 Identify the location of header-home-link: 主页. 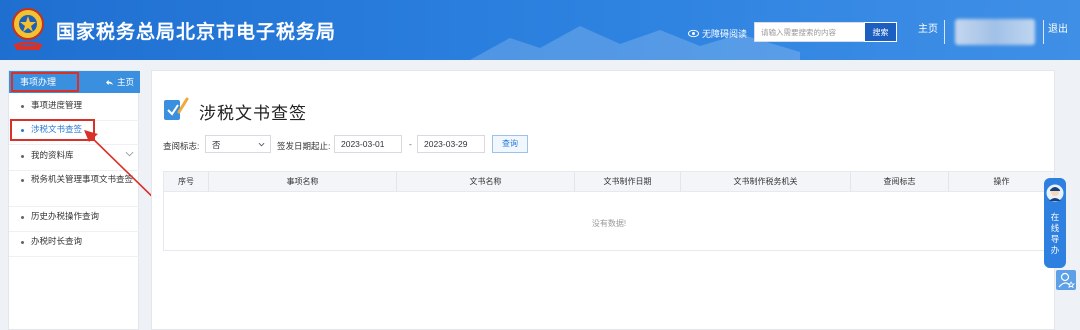
(928, 27).